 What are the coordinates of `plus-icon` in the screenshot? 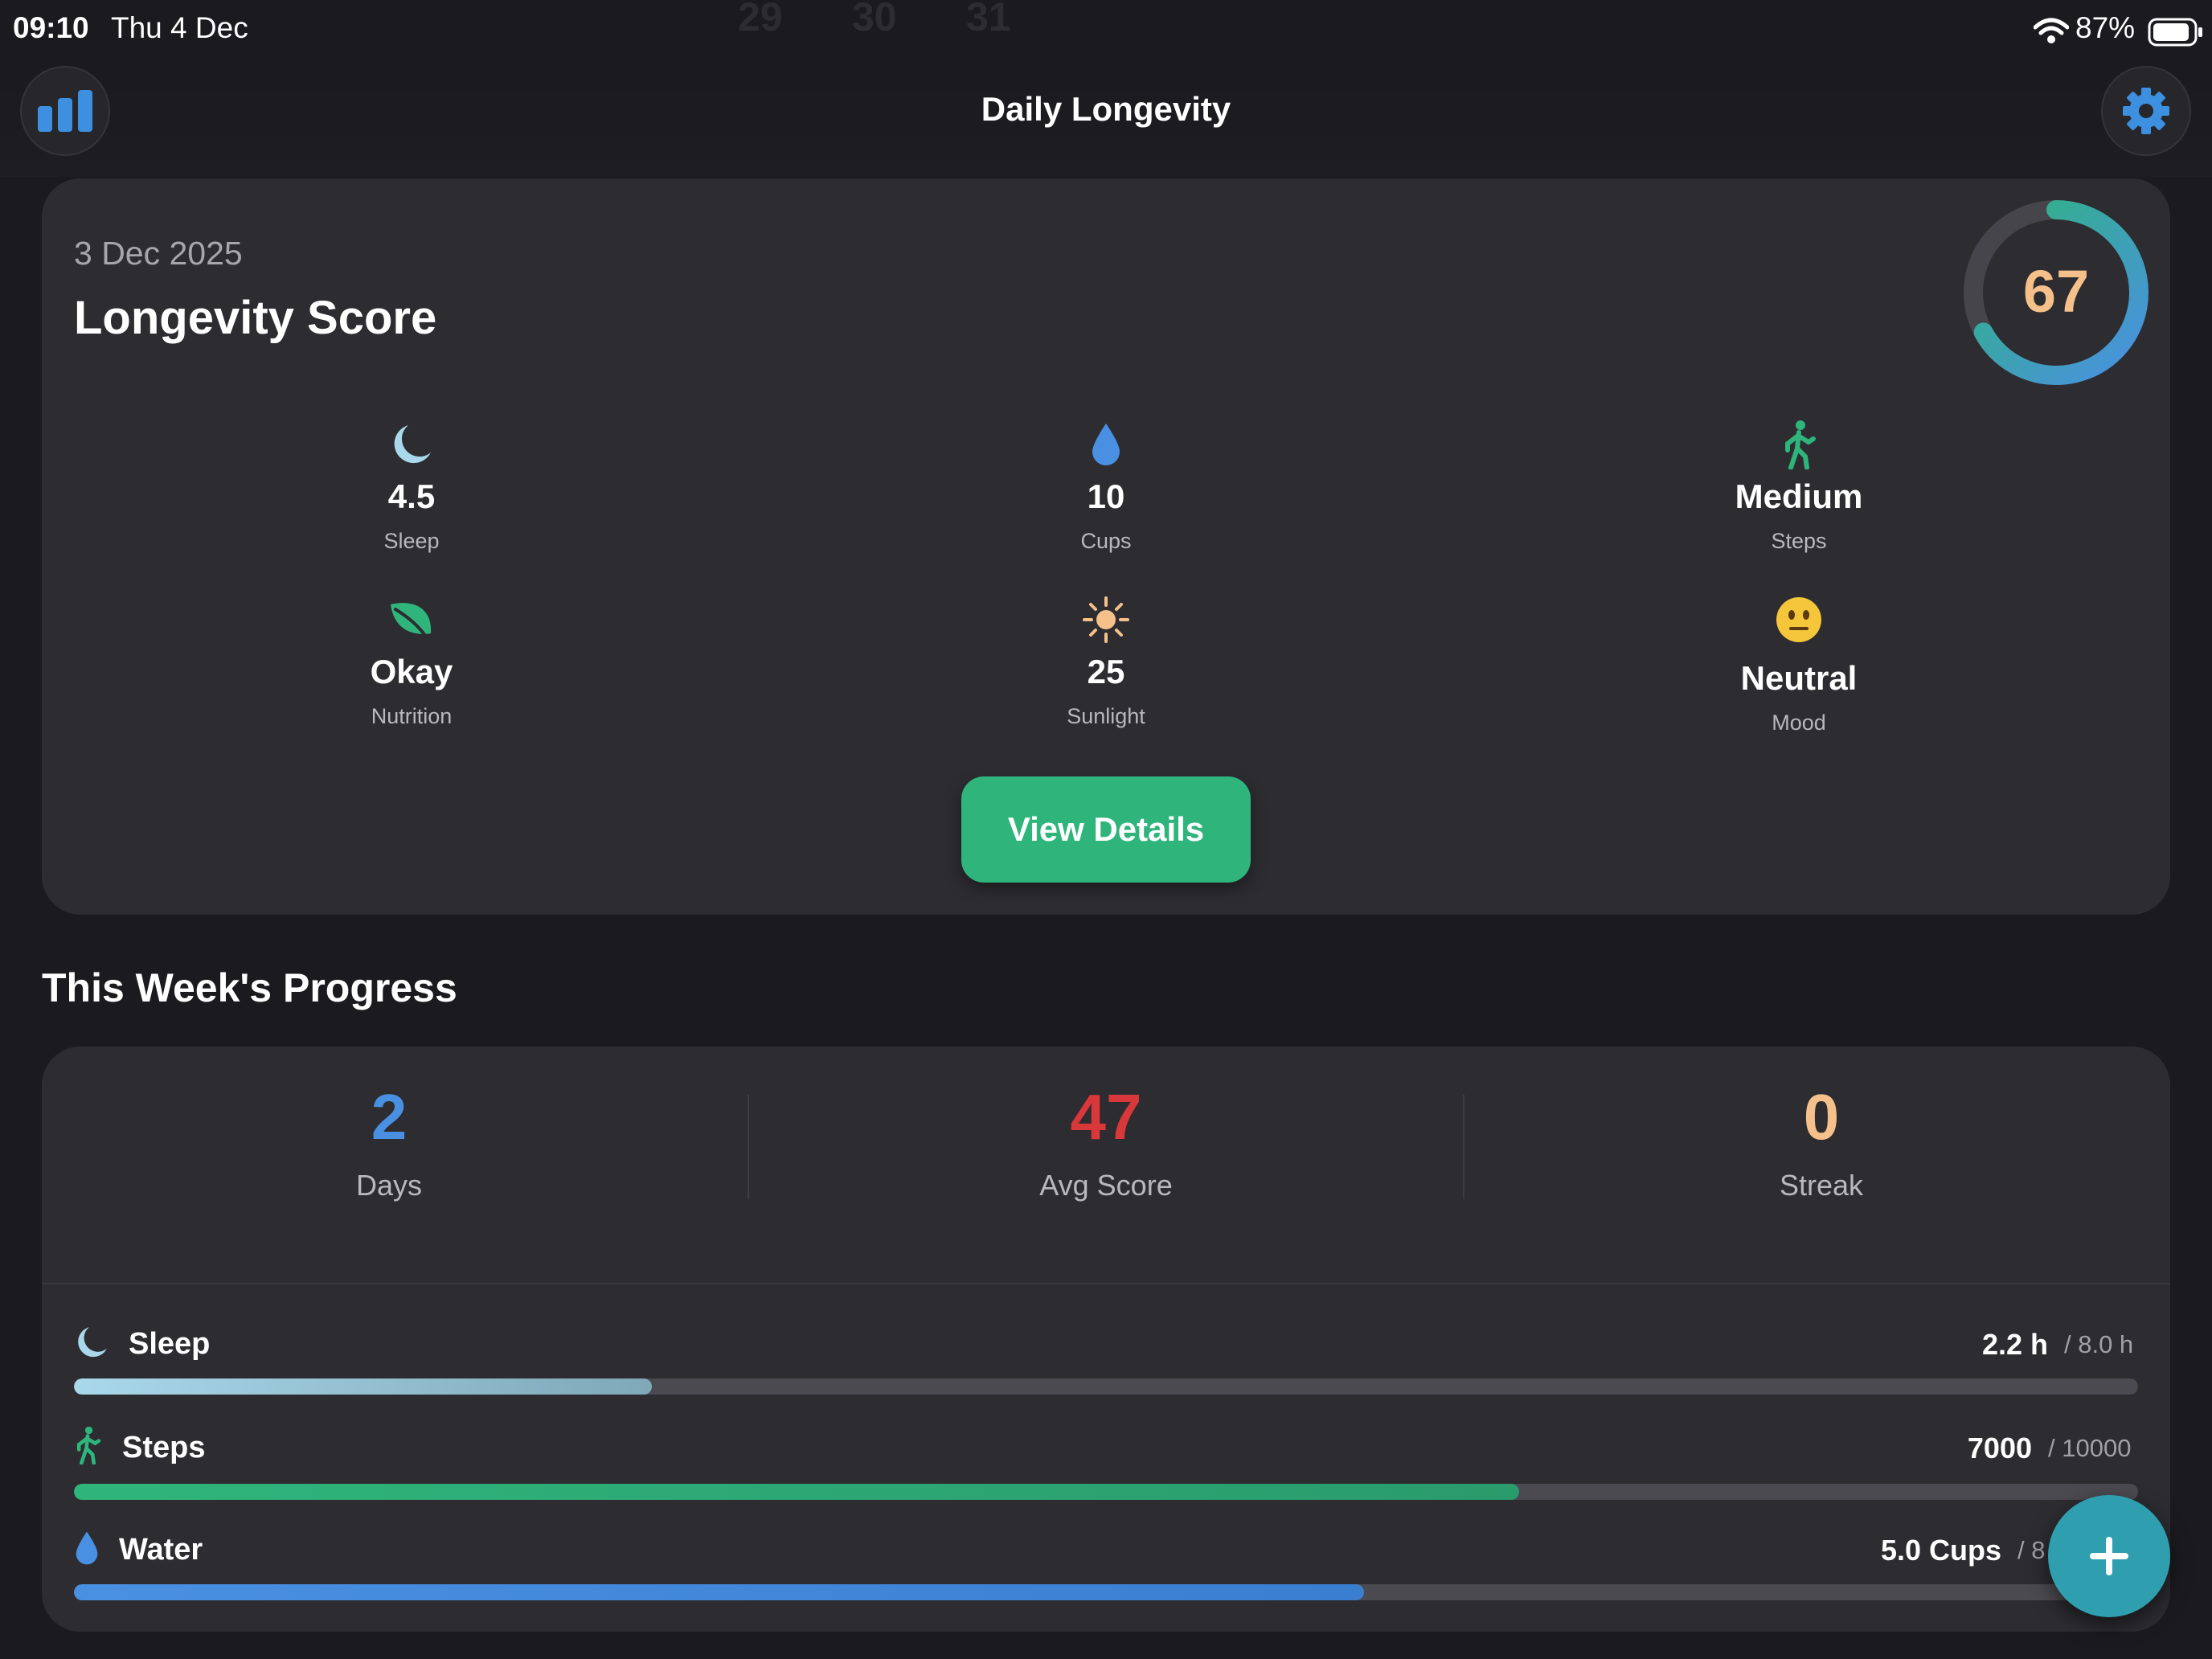 It's located at (2109, 1556).